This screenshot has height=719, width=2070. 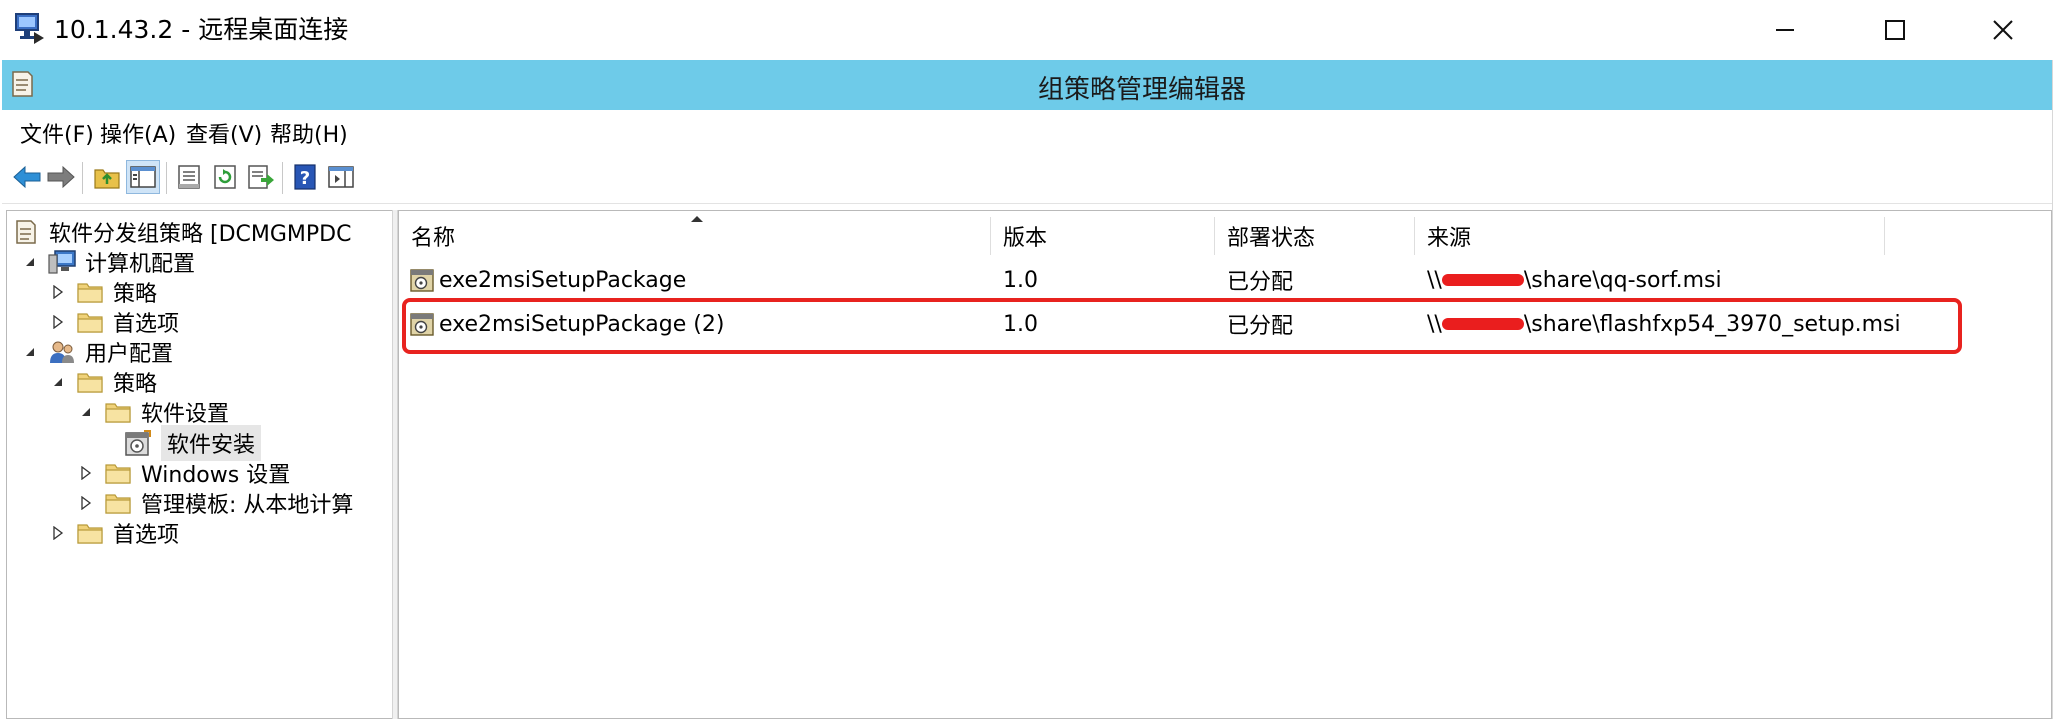 What do you see at coordinates (57, 133) in the screenshot?
I see `menu-file: 文件(F)` at bounding box center [57, 133].